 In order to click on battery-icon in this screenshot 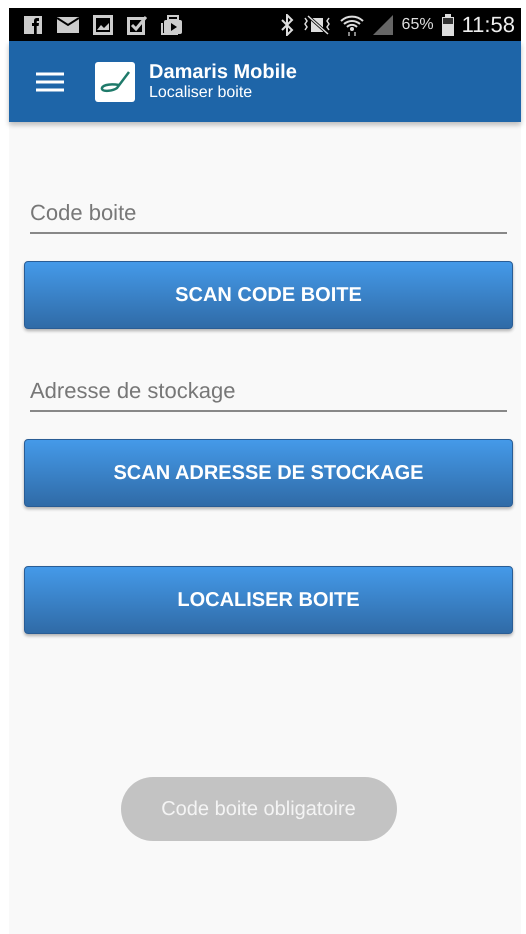, I will do `click(448, 25)`.